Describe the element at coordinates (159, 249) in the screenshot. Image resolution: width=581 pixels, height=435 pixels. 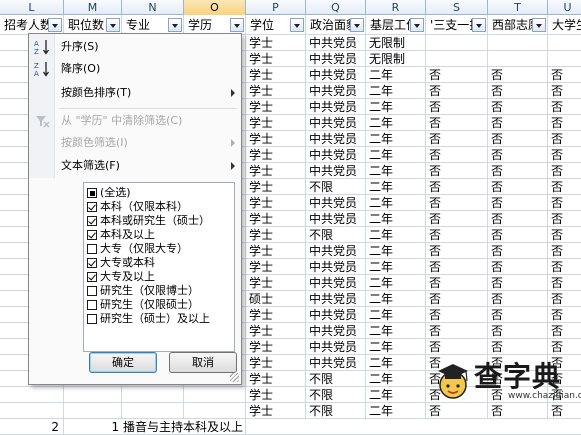
I see `filter-option: 大专（仅限大专）` at that location.